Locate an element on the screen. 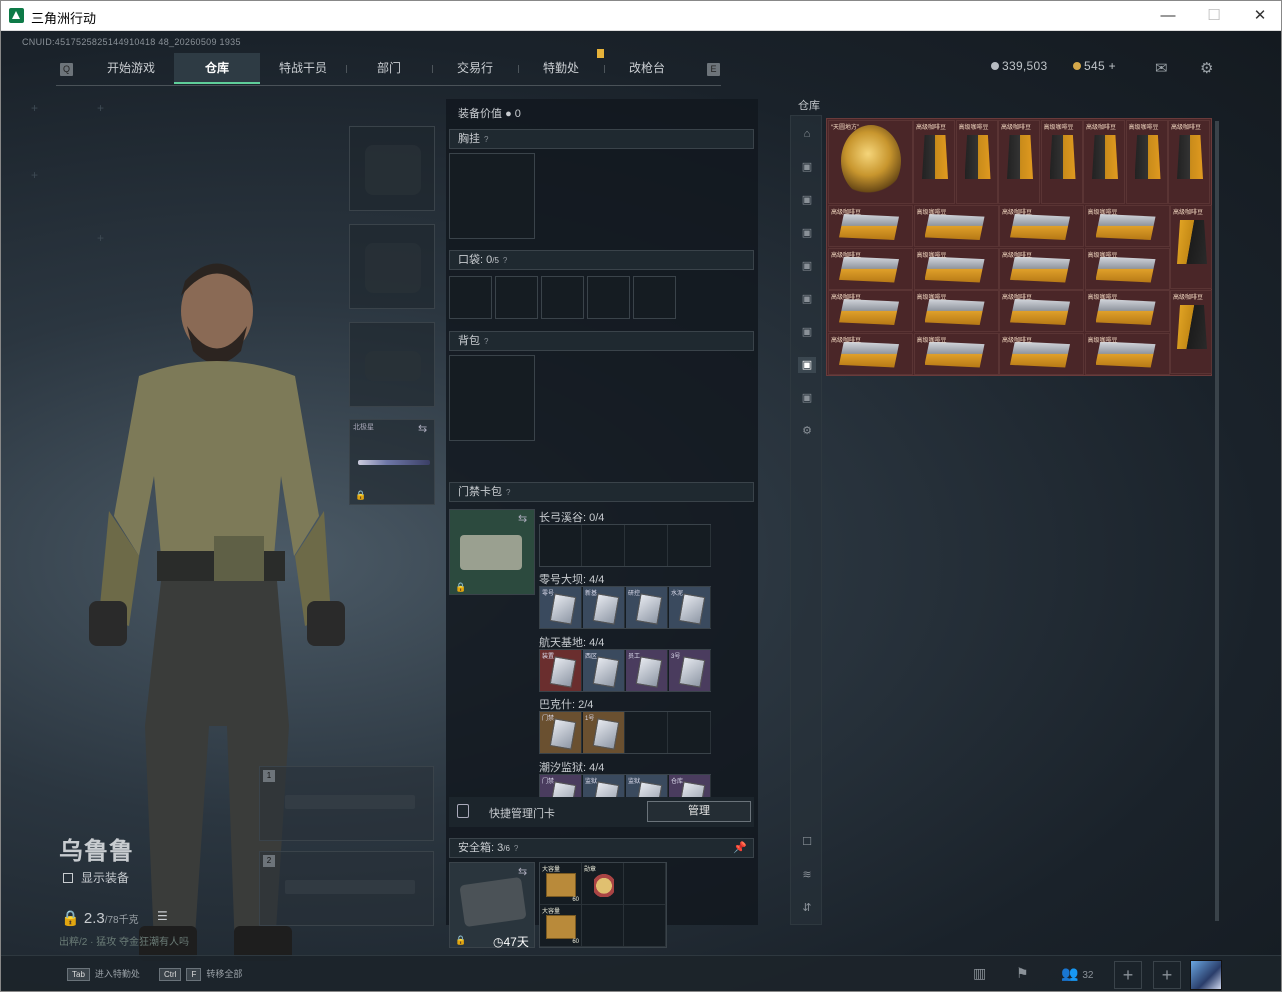  friends-icon: 👥 32 is located at coordinates (1077, 973).